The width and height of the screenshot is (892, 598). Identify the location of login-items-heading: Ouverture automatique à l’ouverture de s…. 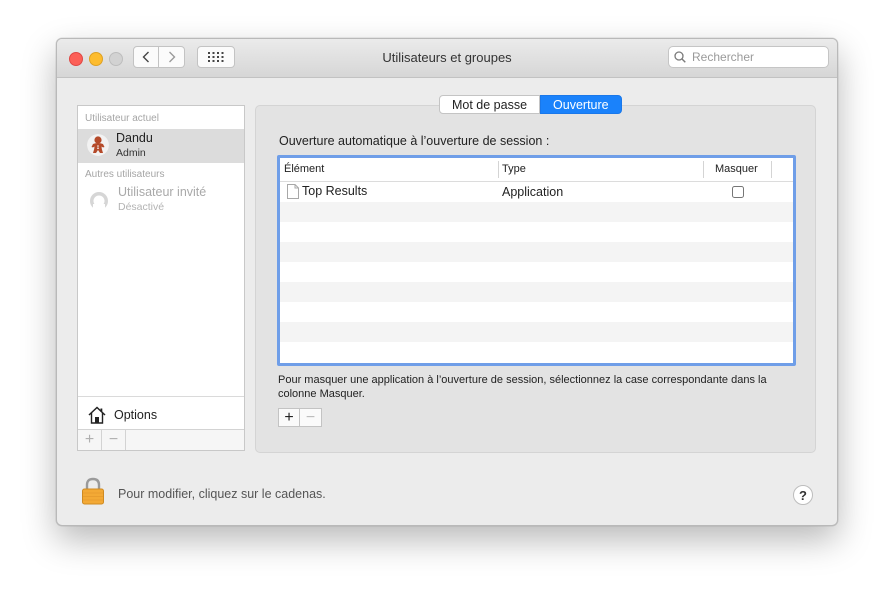
(414, 141).